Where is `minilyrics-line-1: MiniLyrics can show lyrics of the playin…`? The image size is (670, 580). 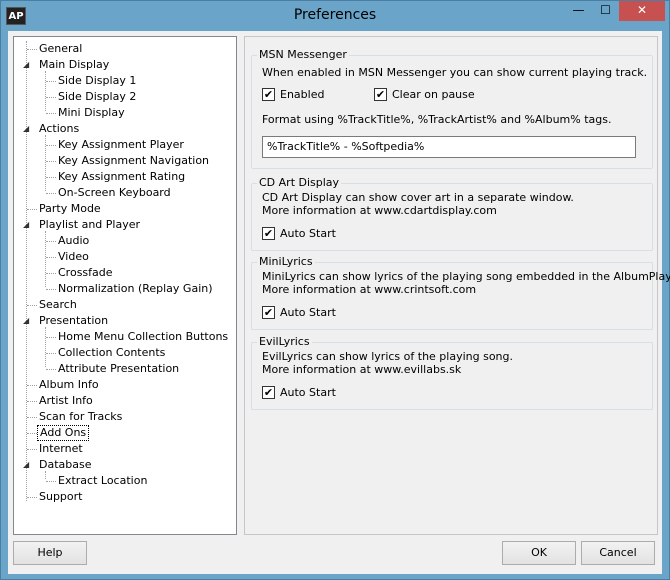 minilyrics-line-1: MiniLyrics can show lyrics of the playin… is located at coordinates (466, 276).